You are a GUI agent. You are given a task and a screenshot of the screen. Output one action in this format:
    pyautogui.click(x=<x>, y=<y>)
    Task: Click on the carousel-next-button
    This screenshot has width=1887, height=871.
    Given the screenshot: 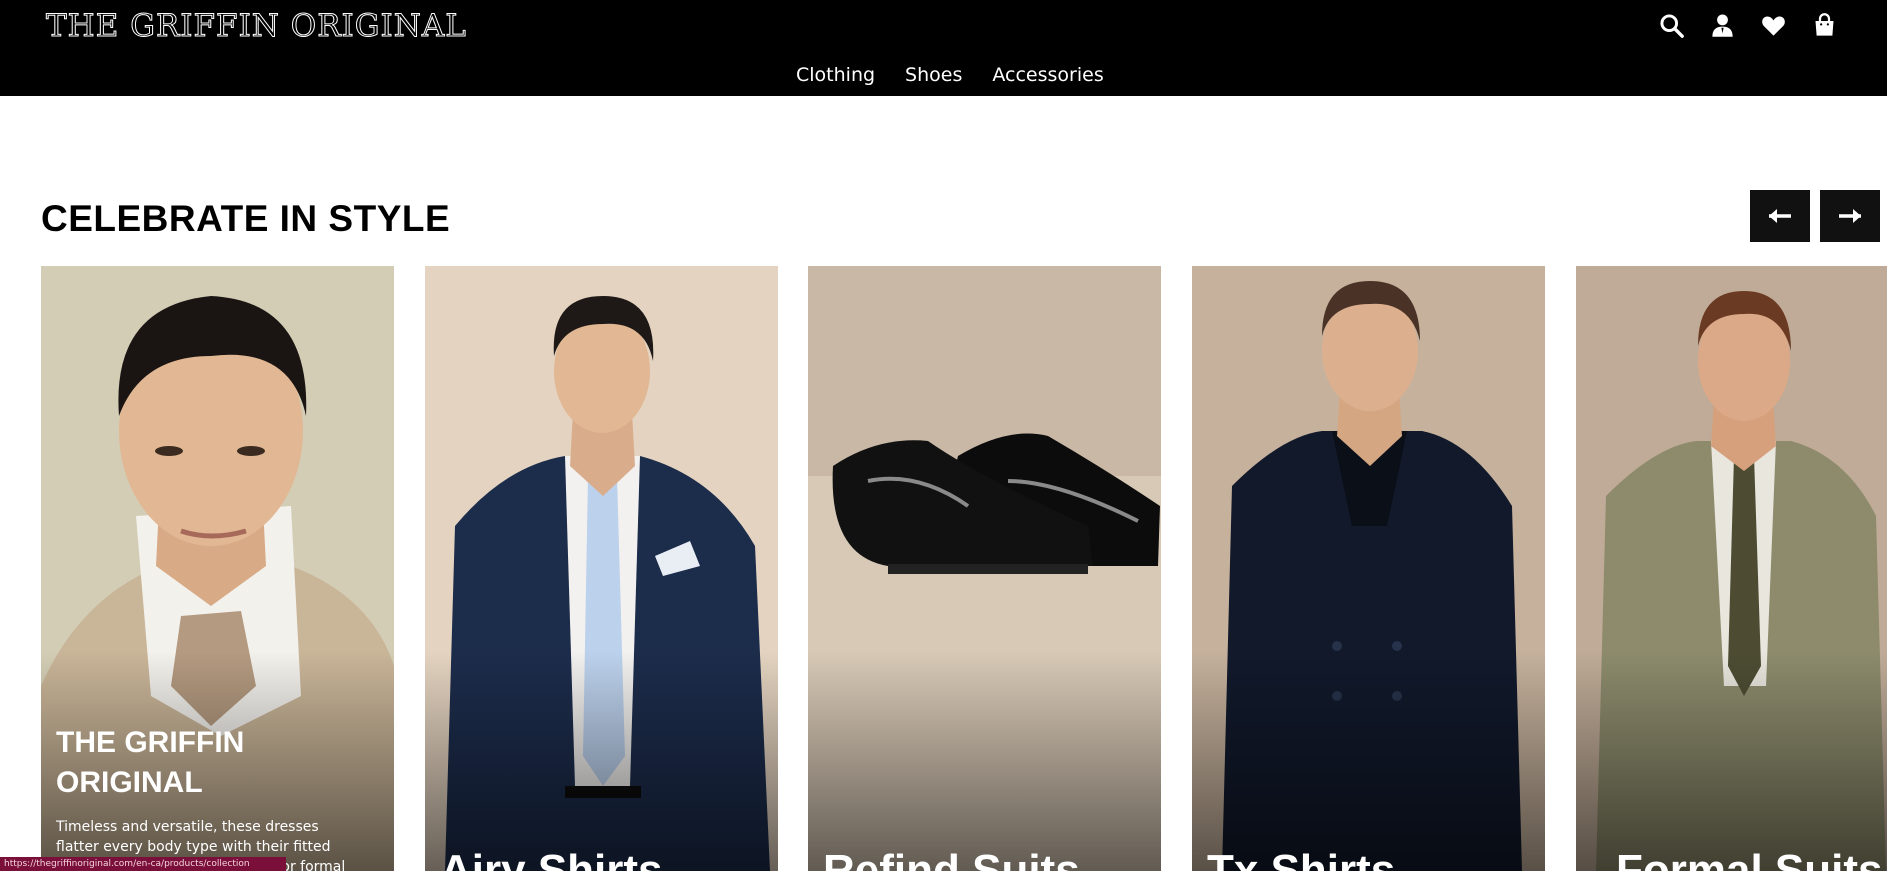 What is the action you would take?
    pyautogui.click(x=1850, y=216)
    